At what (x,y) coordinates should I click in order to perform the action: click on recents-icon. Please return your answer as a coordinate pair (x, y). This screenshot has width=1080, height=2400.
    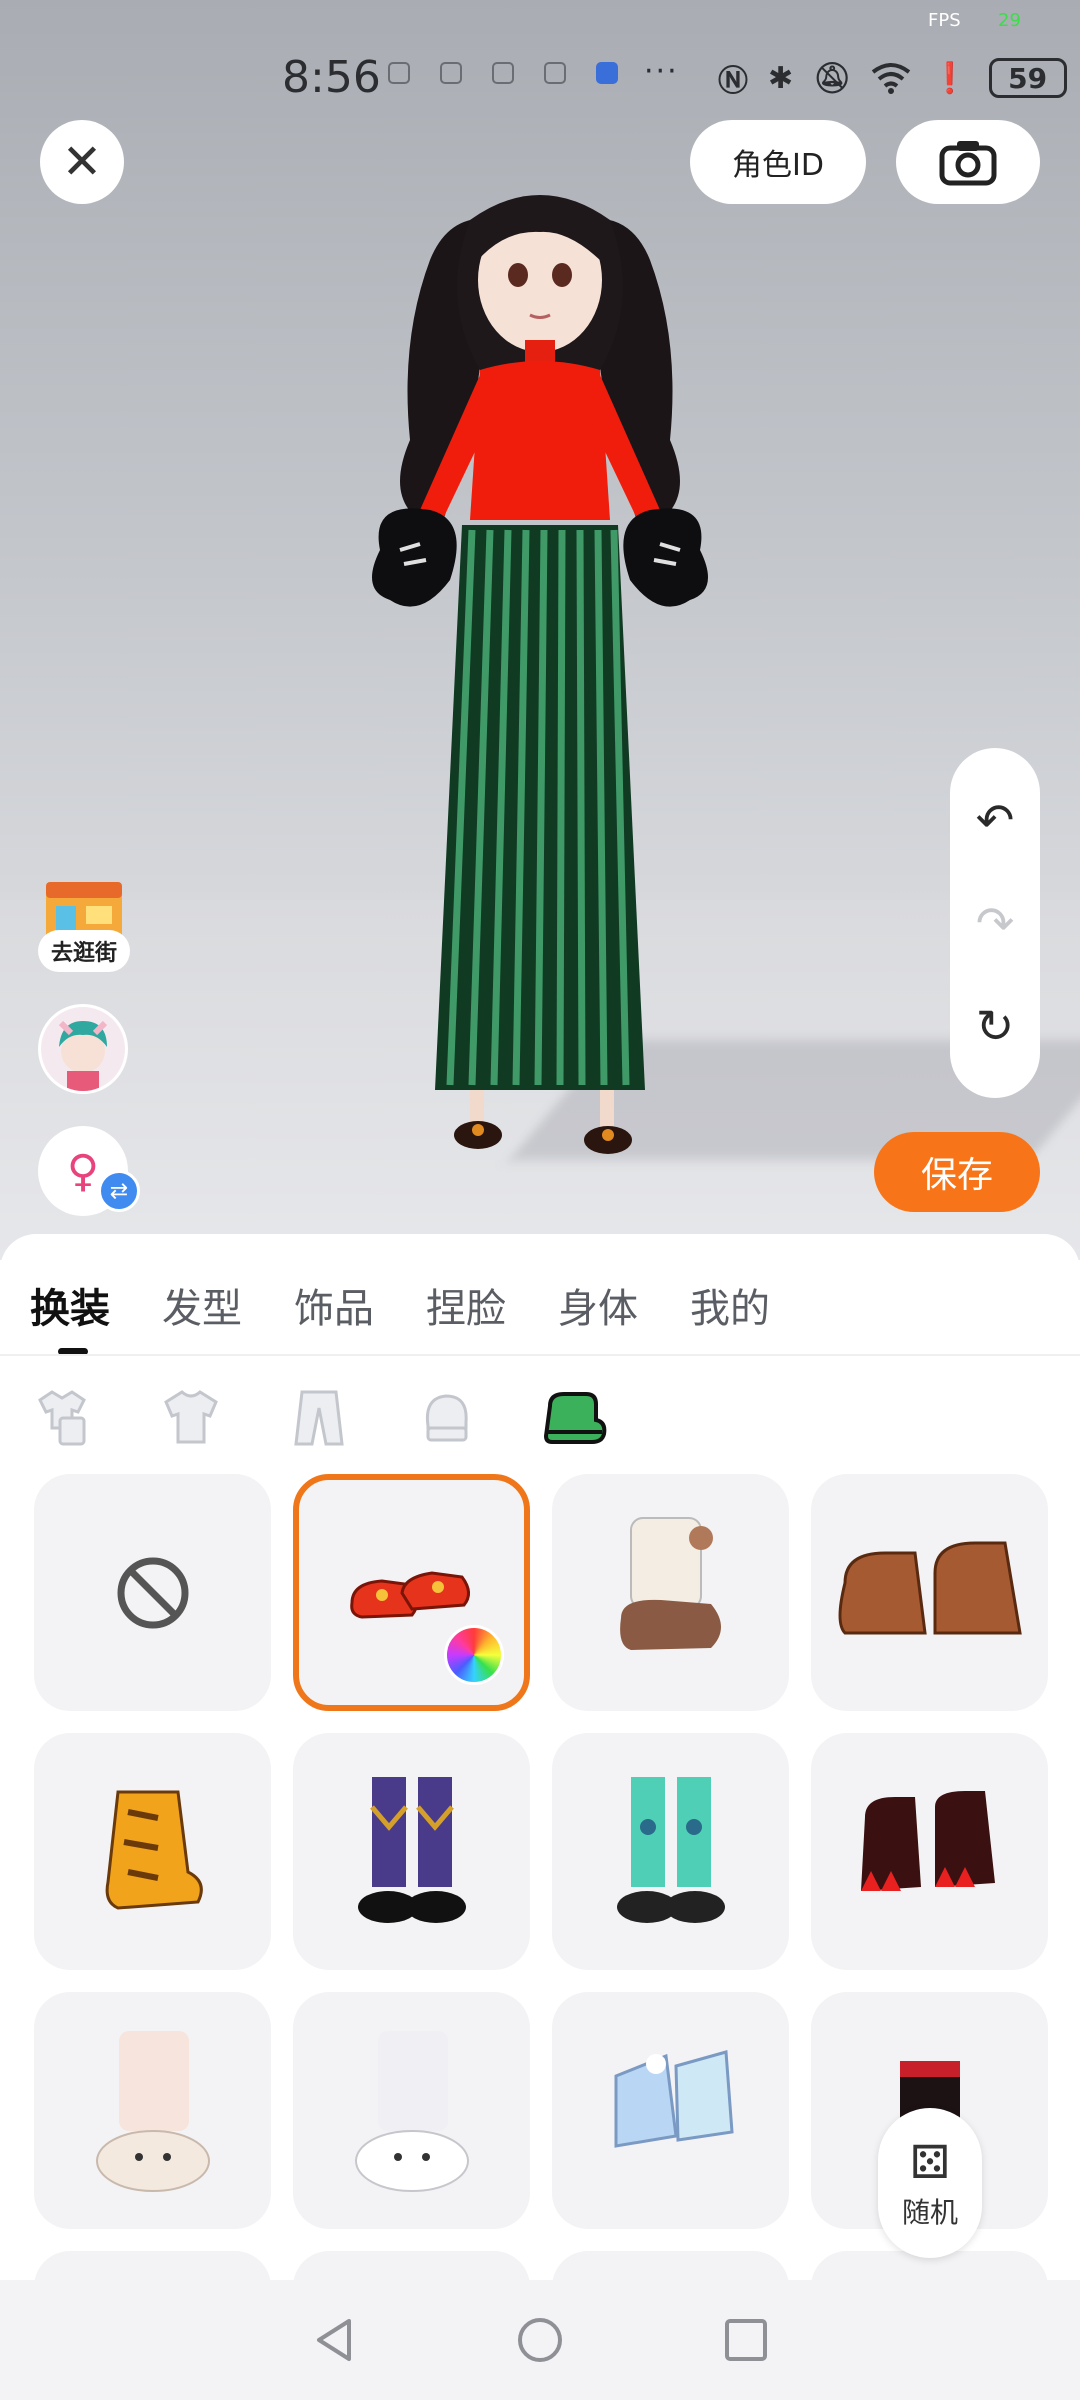
    Looking at the image, I should click on (746, 2340).